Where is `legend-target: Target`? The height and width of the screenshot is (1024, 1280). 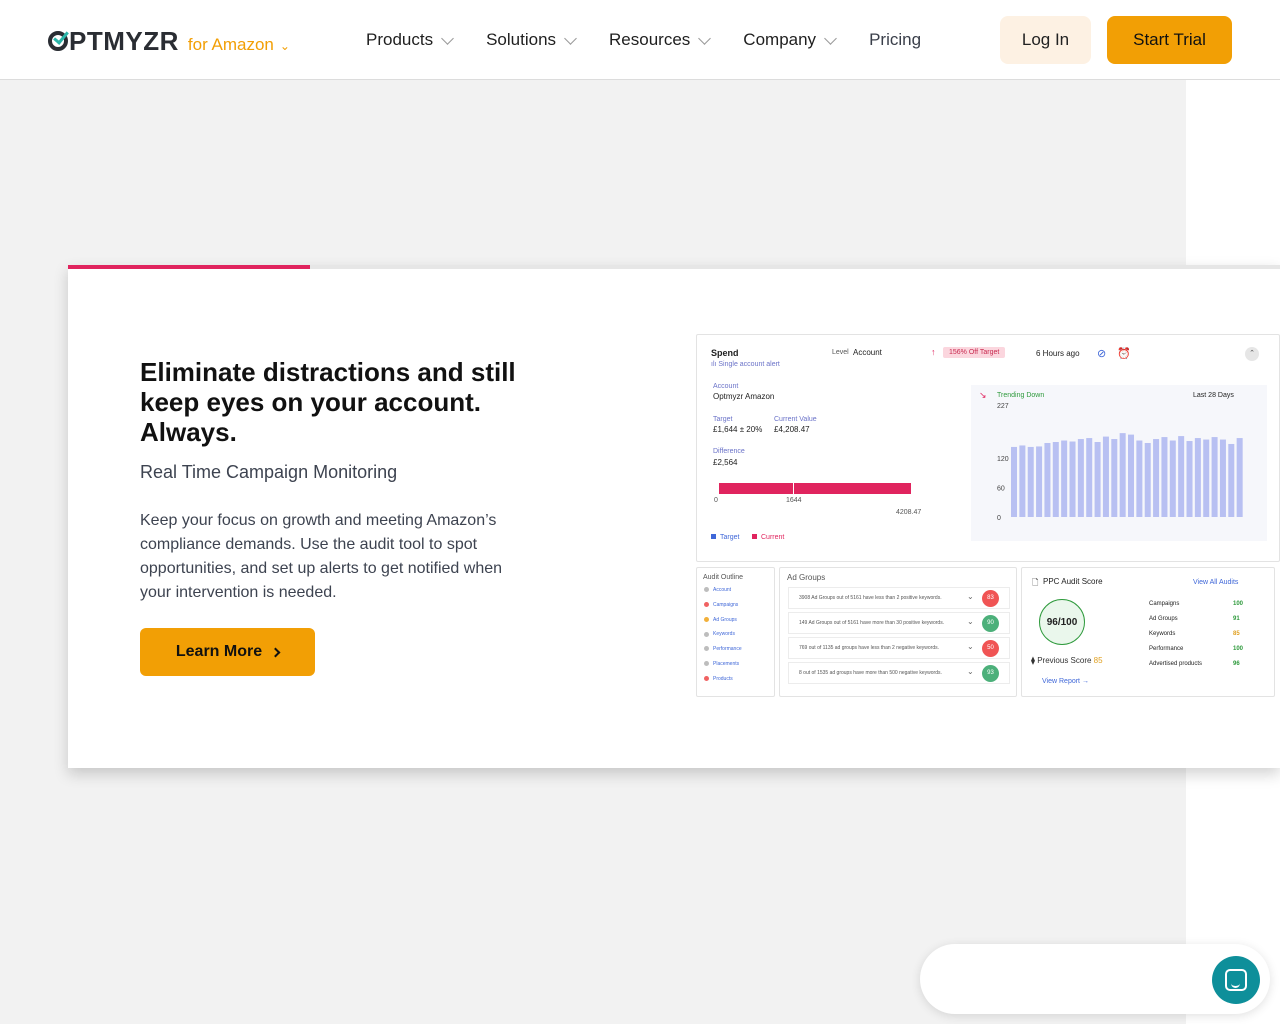
legend-target: Target is located at coordinates (725, 537).